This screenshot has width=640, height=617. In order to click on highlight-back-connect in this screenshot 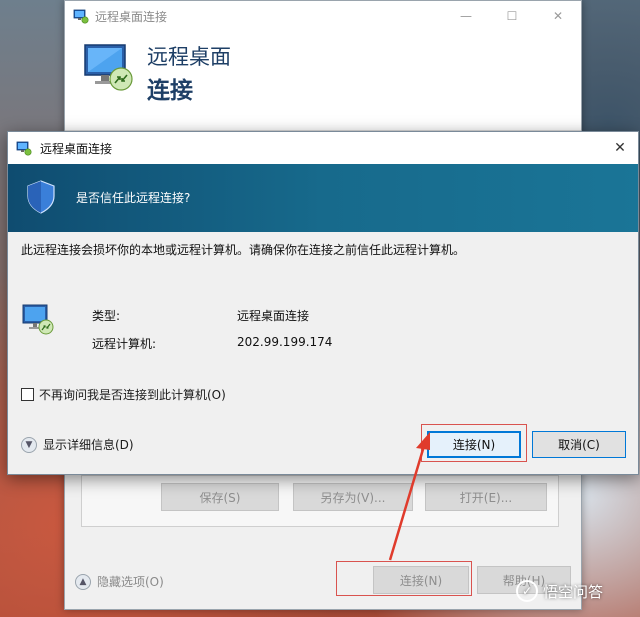, I will do `click(404, 578)`.